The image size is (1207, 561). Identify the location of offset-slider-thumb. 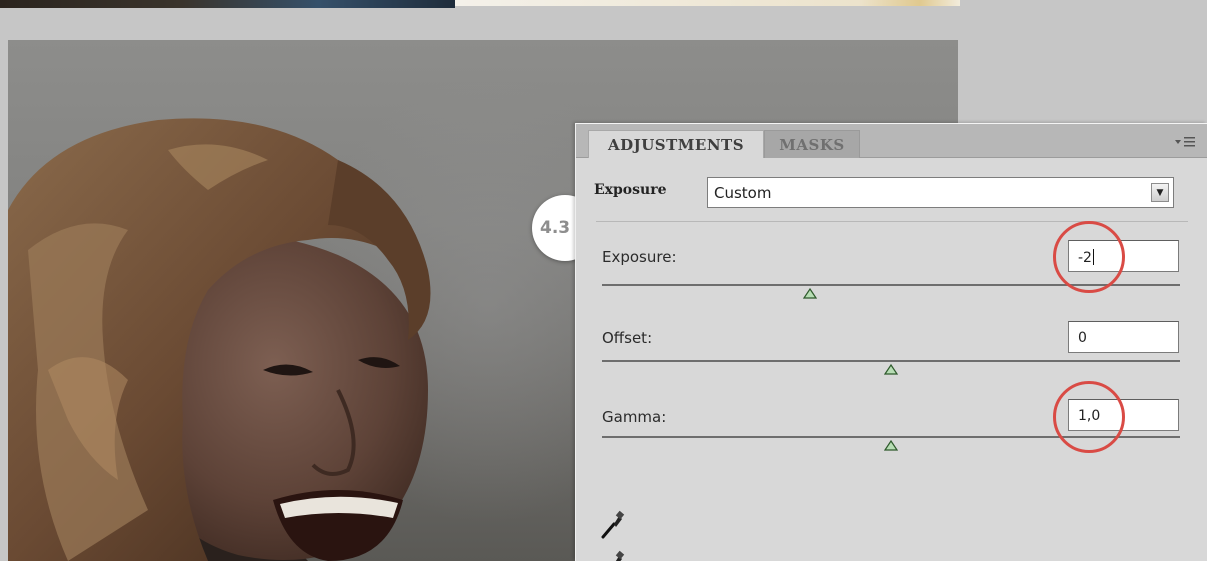
(891, 369).